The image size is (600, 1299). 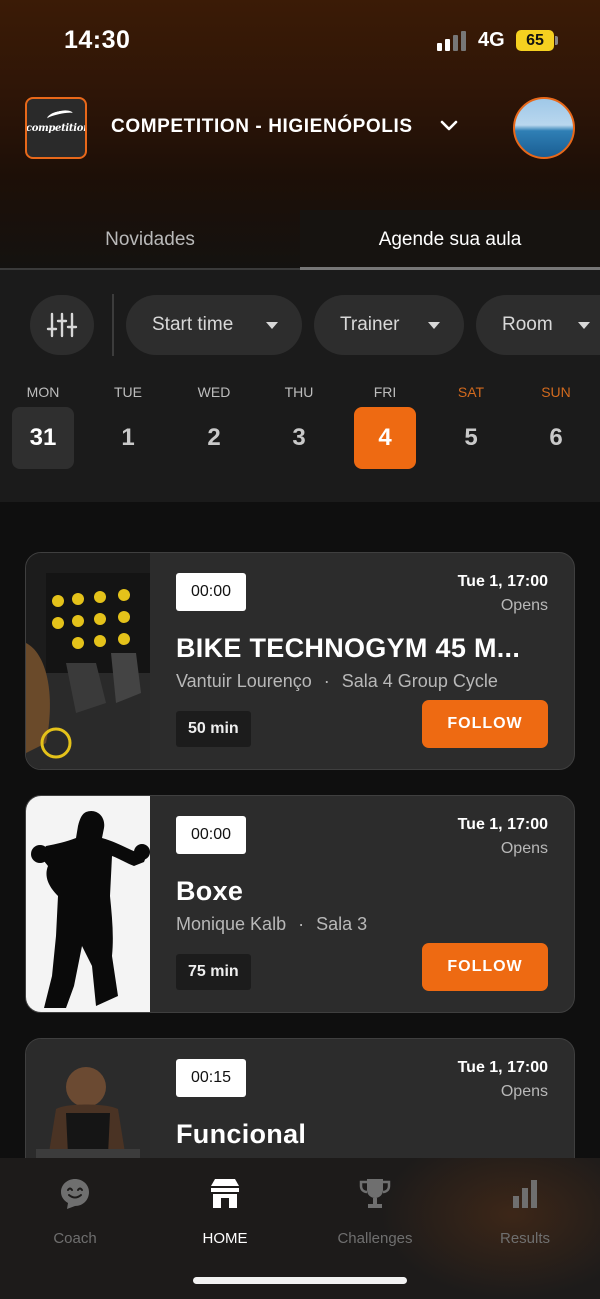 What do you see at coordinates (128, 392) in the screenshot?
I see `day-of-week: TUE` at bounding box center [128, 392].